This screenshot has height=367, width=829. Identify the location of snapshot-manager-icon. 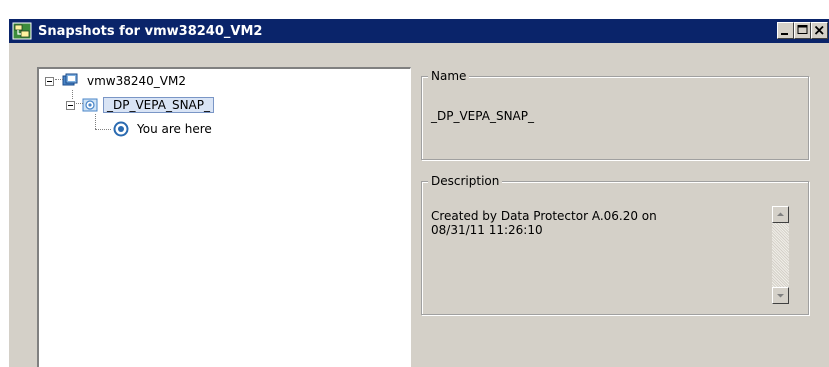
(22, 31).